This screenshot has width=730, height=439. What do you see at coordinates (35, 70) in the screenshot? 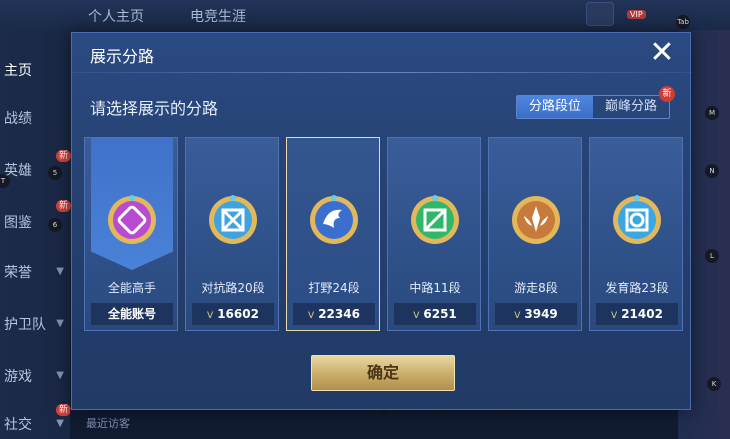
I see `sidebar-item-home: 主页` at bounding box center [35, 70].